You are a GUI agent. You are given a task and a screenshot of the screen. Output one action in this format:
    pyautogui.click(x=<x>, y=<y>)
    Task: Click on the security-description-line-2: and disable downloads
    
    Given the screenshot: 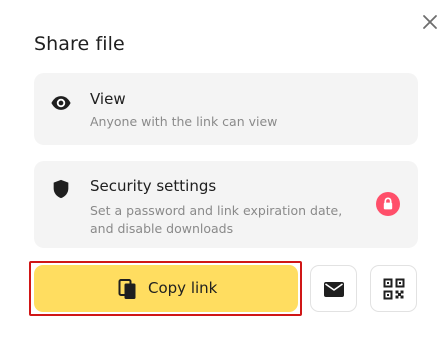 What is the action you would take?
    pyautogui.click(x=162, y=228)
    